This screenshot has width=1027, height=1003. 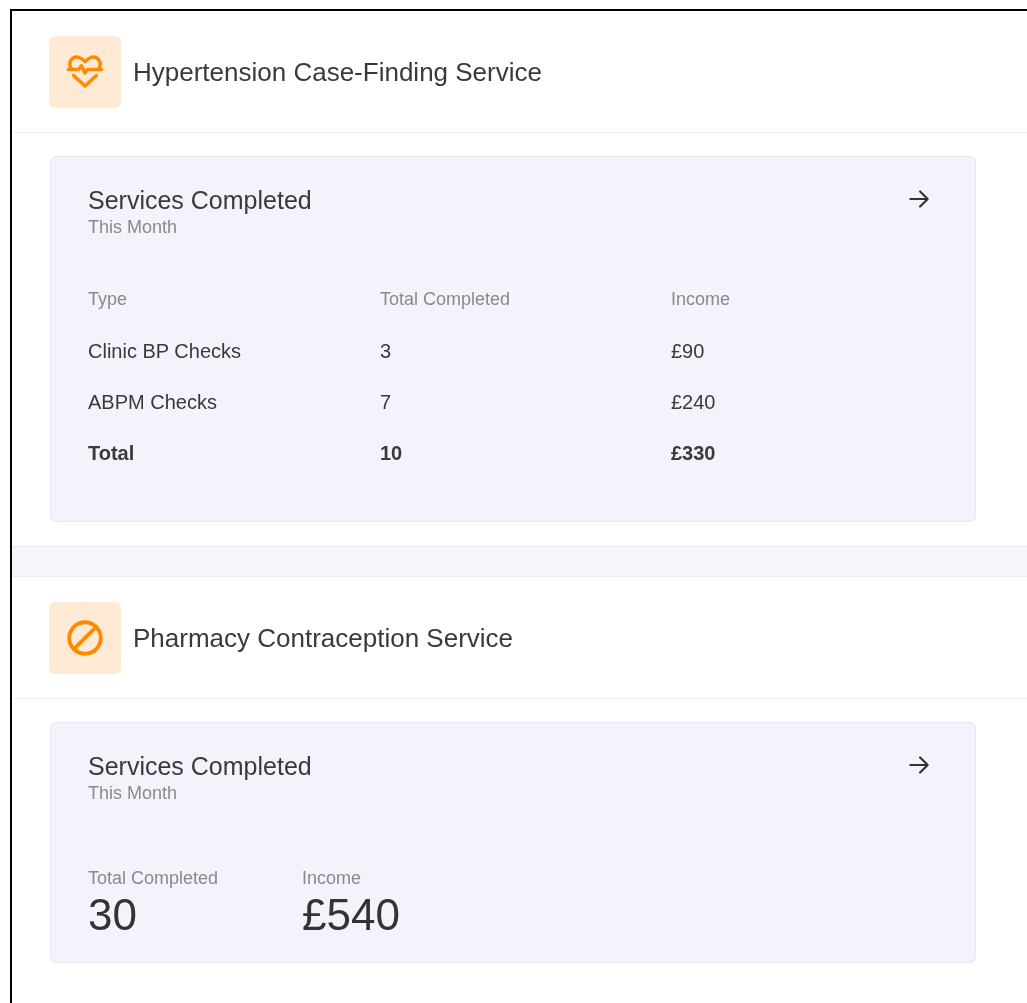 What do you see at coordinates (332, 878) in the screenshot?
I see `stat-label: Income` at bounding box center [332, 878].